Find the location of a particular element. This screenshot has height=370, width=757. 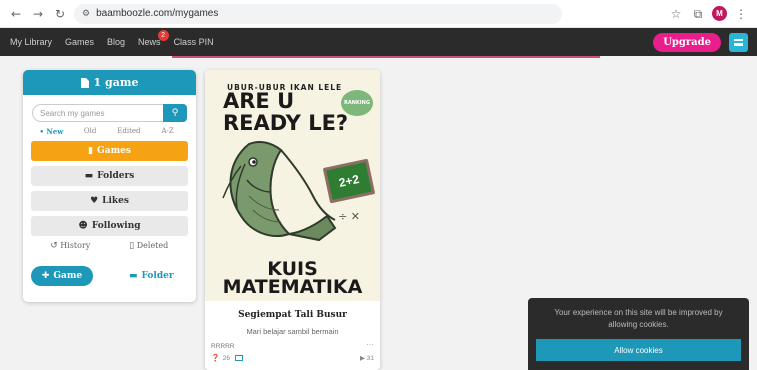

game-stats: ❓ 26 is located at coordinates (227, 358).